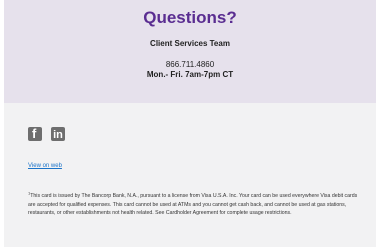 The height and width of the screenshot is (247, 380). Describe the element at coordinates (45, 166) in the screenshot. I see `view-on-web-link: View on web` at that location.